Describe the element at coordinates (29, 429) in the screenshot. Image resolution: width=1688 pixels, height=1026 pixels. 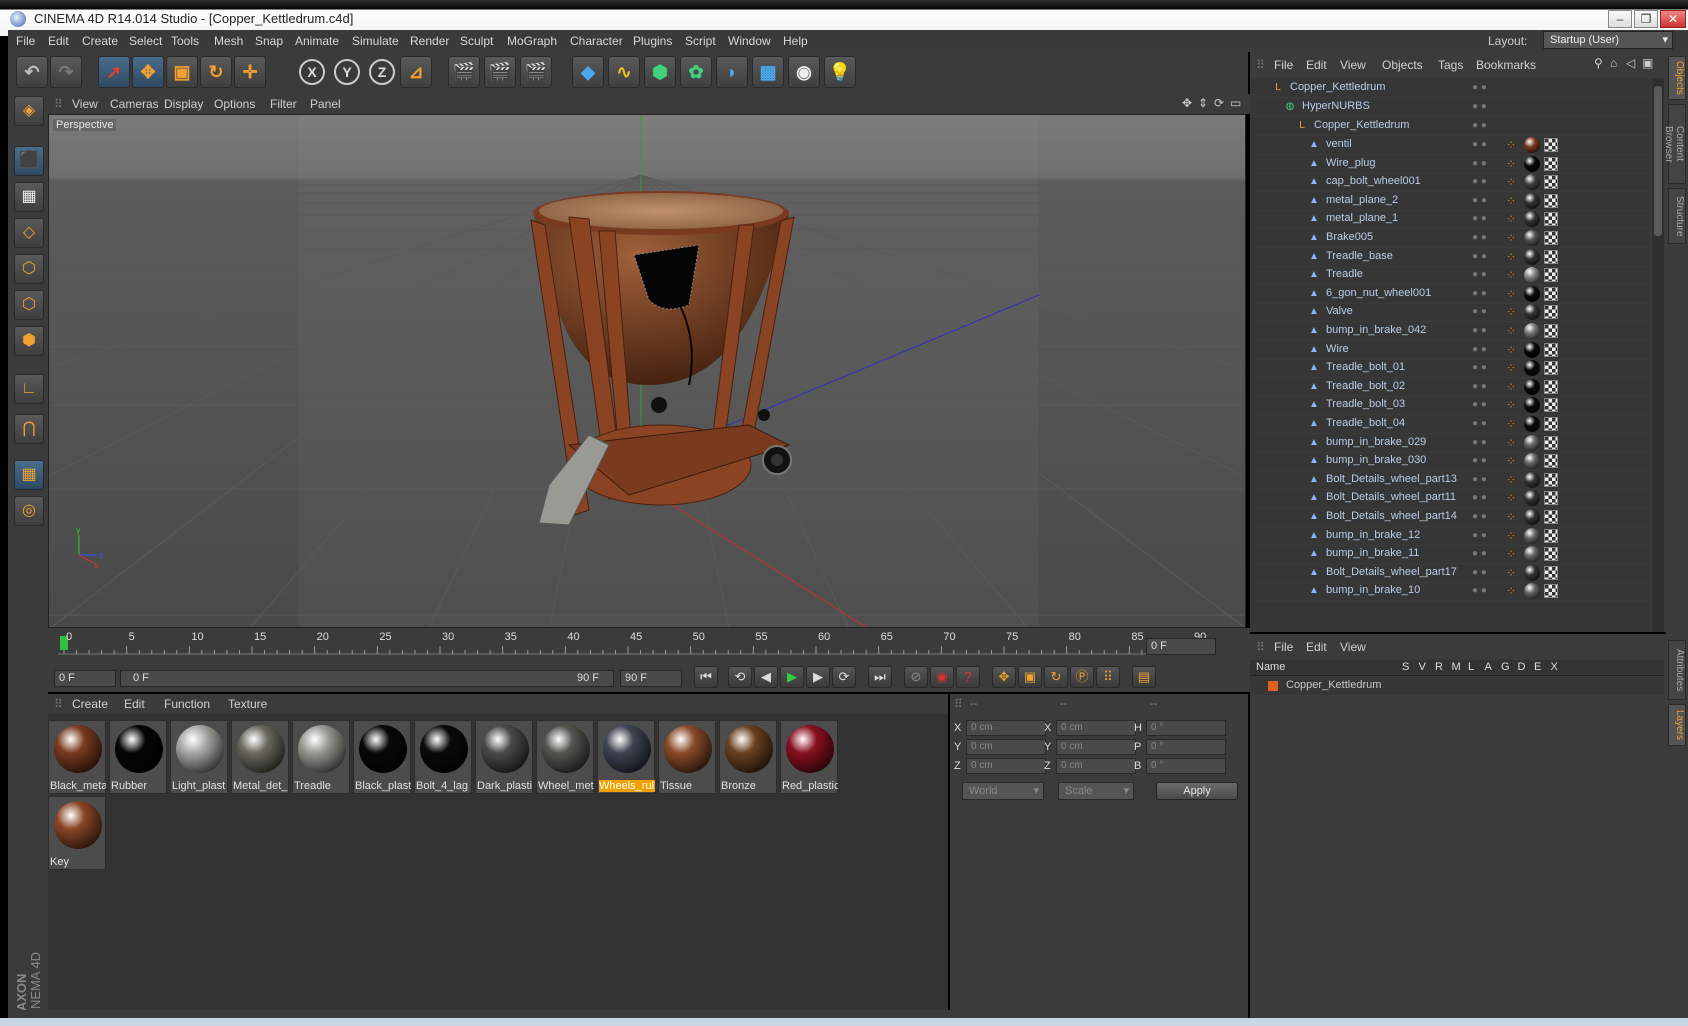
I see `snap-magnet-icon: ⋂` at that location.